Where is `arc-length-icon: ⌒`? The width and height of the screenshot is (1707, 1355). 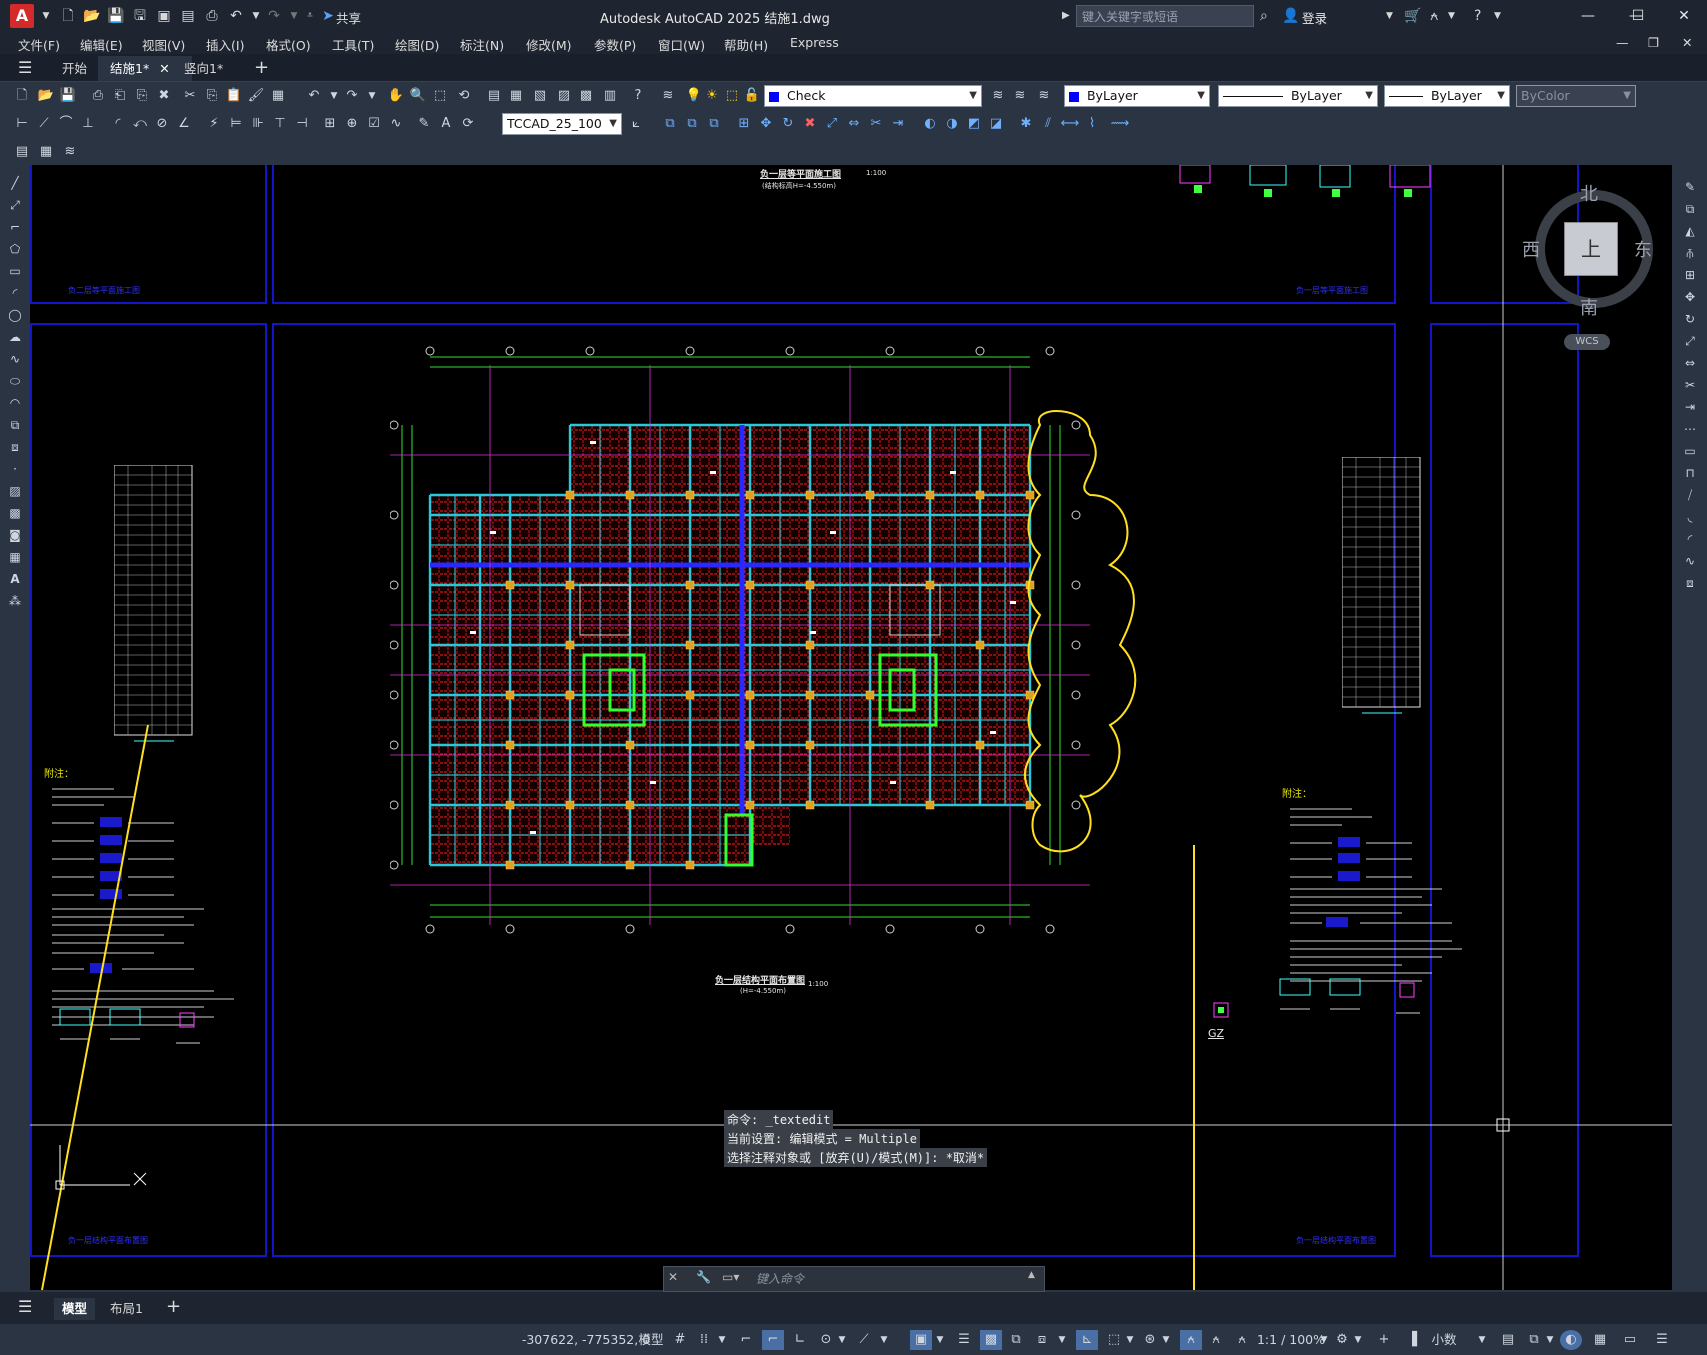 arc-length-icon: ⌒ is located at coordinates (66, 124).